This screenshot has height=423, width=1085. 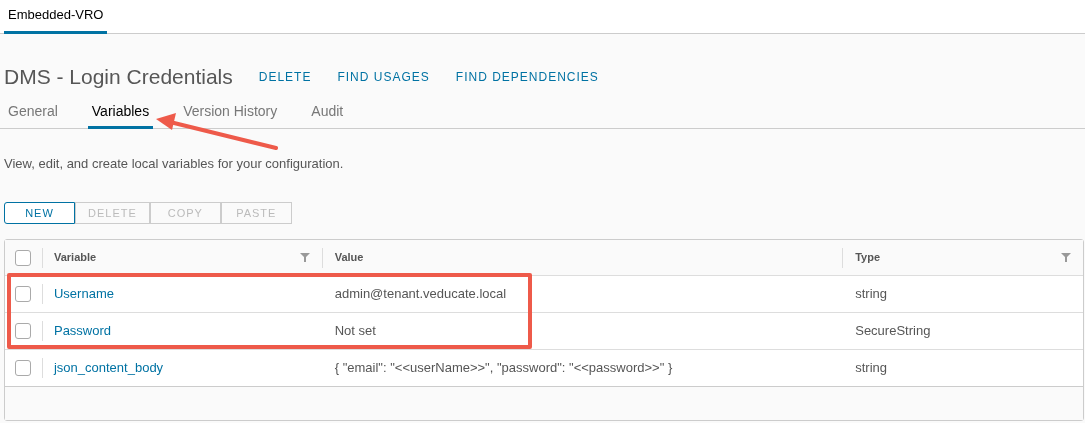 What do you see at coordinates (120, 114) in the screenshot?
I see `tab: Variables` at bounding box center [120, 114].